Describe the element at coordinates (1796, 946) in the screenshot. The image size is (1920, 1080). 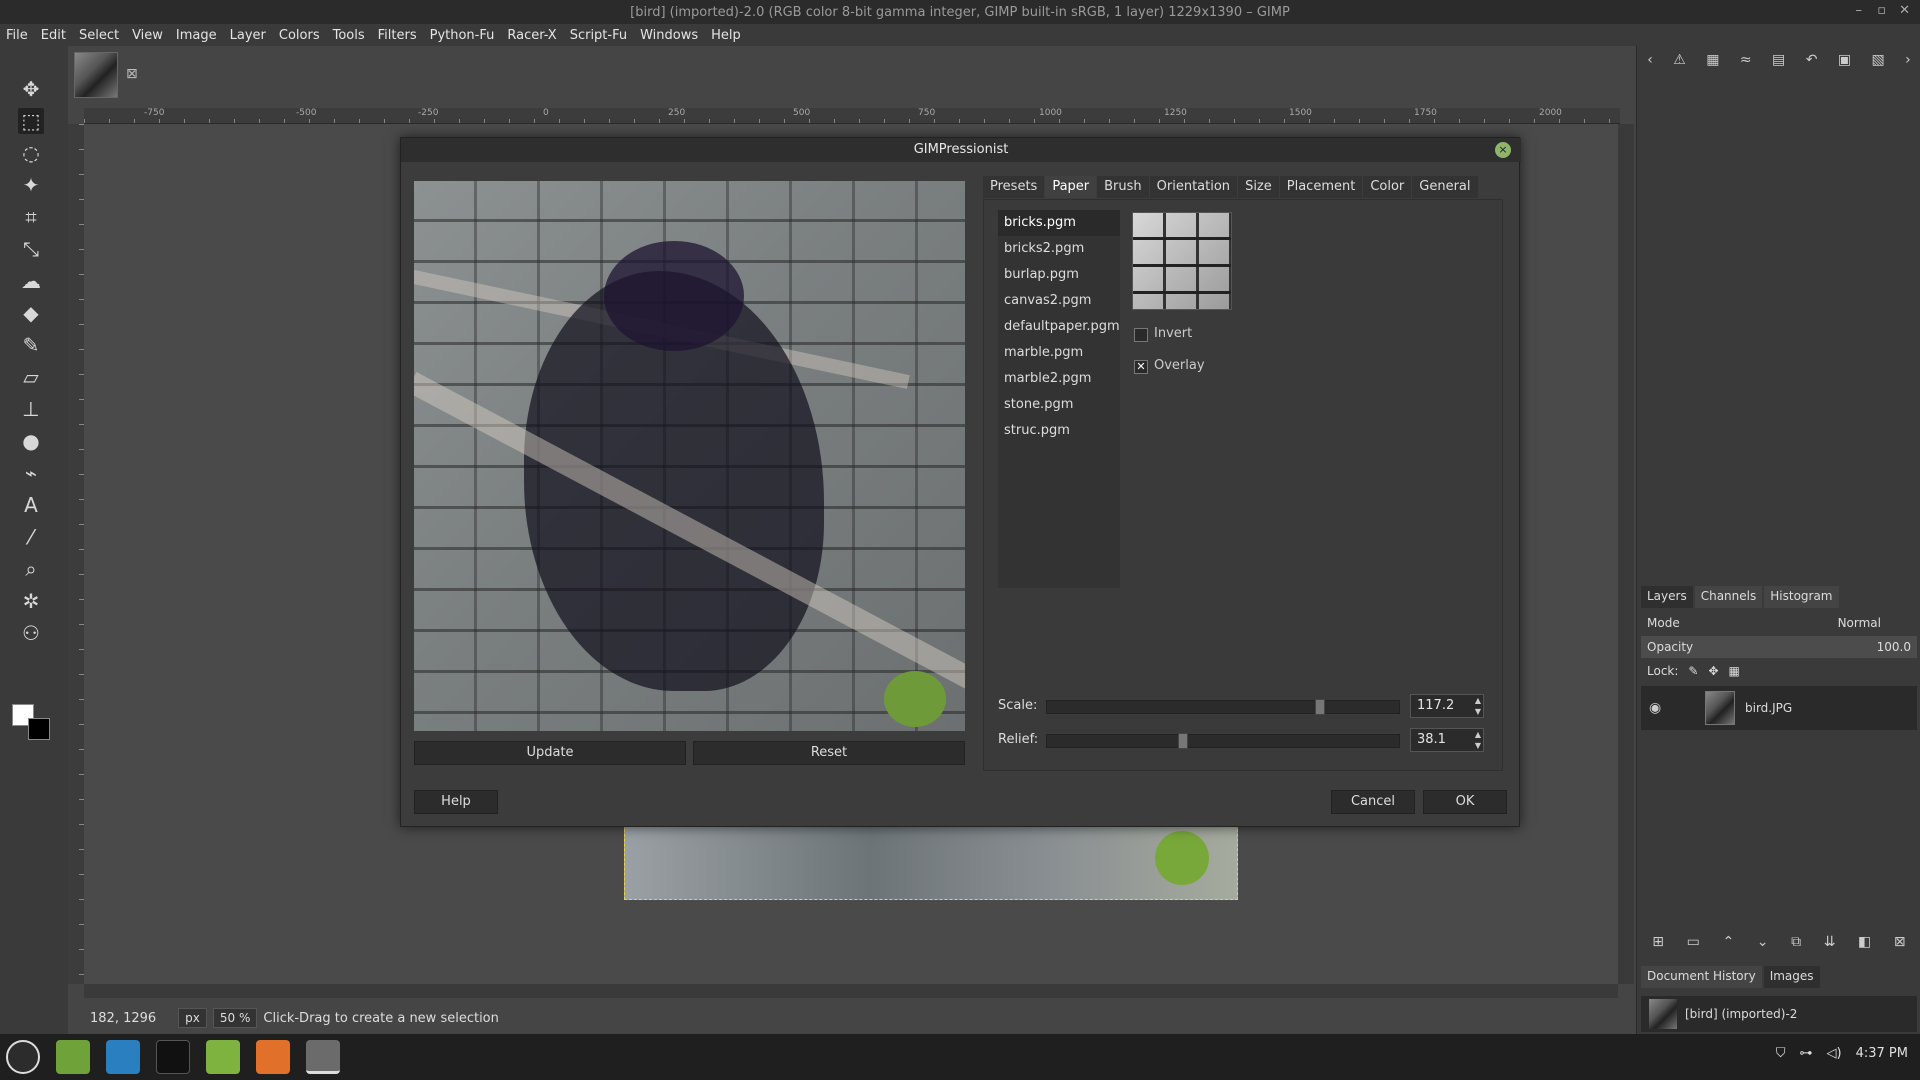
I see `duplicate-layer-icon: ⧉` at that location.